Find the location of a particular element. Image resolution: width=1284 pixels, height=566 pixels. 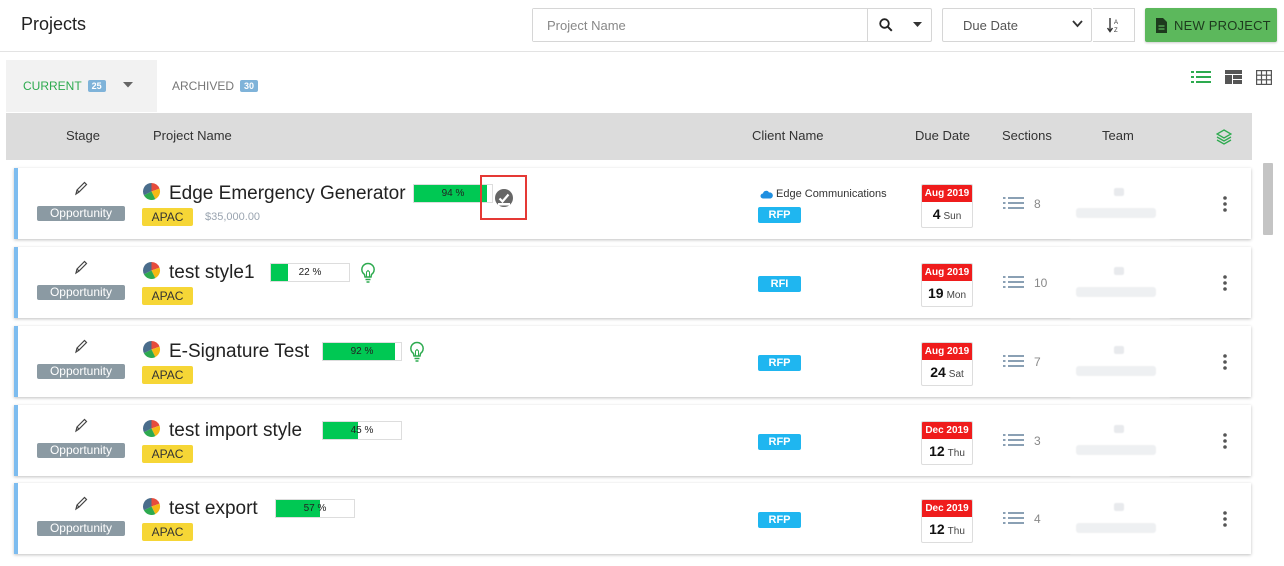

new-project-label: NEW PROJECT is located at coordinates (1222, 25).